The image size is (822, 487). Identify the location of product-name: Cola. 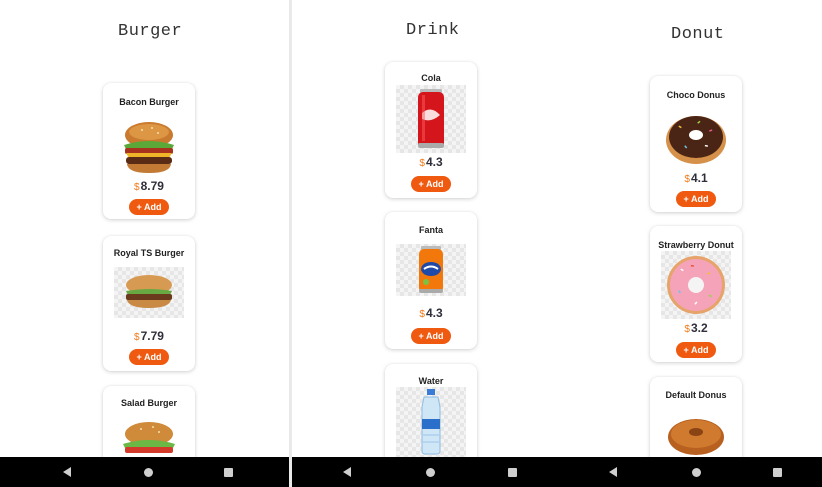
(431, 78).